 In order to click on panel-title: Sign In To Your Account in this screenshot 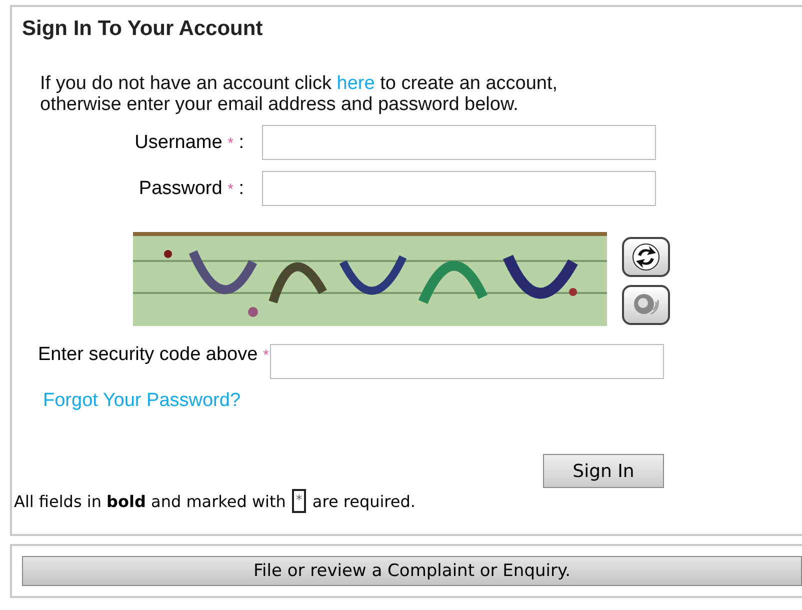, I will do `click(143, 29)`.